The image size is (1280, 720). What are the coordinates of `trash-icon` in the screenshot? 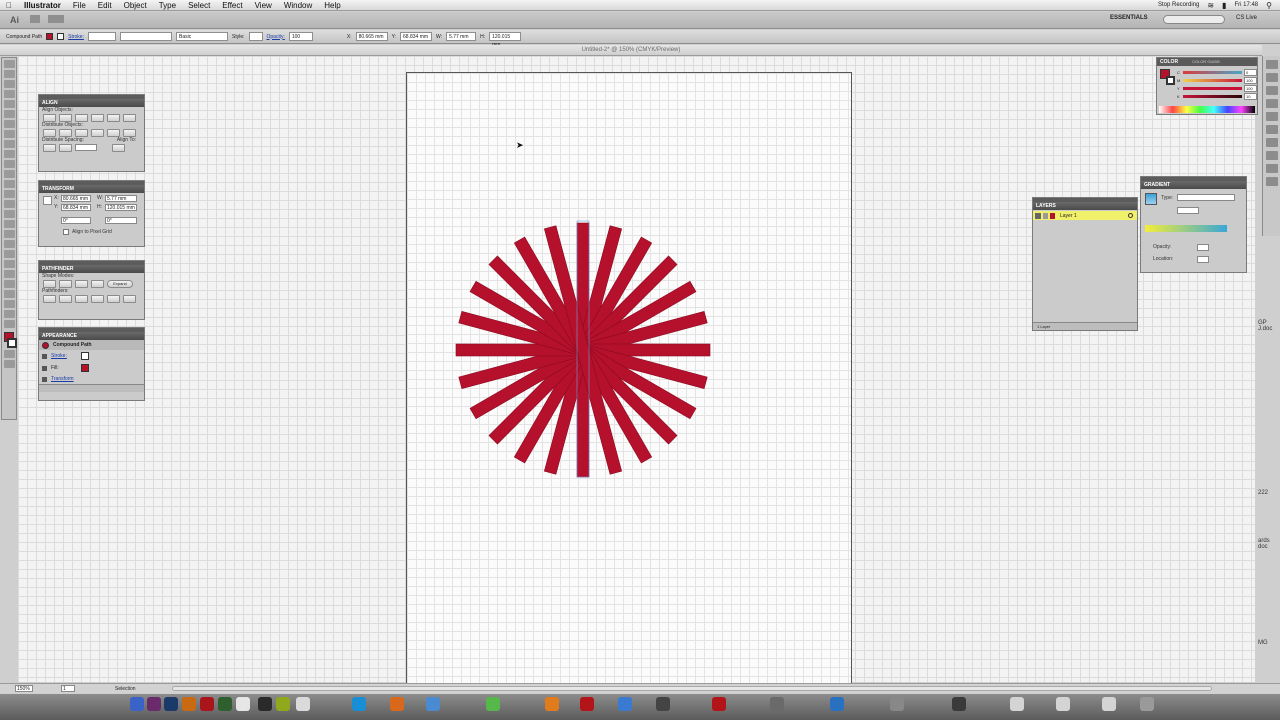 It's located at (1147, 704).